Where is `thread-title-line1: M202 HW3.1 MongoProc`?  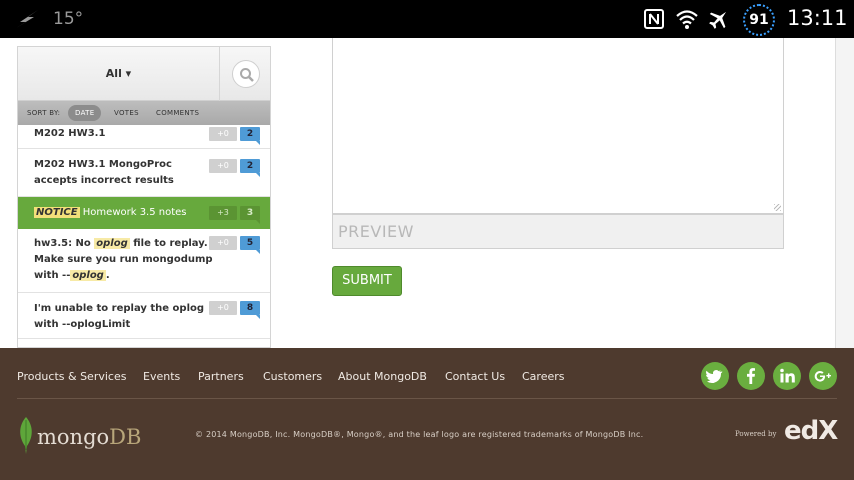 thread-title-line1: M202 HW3.1 MongoProc is located at coordinates (103, 164).